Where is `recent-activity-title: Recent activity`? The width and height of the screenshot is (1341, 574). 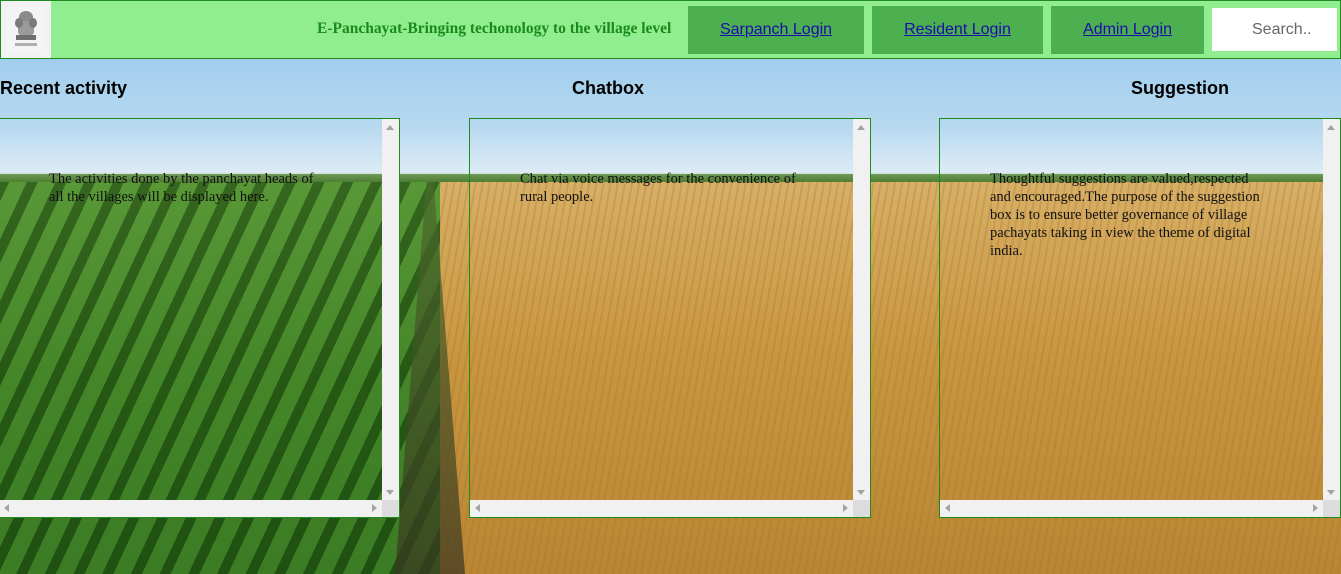 recent-activity-title: Recent activity is located at coordinates (64, 88).